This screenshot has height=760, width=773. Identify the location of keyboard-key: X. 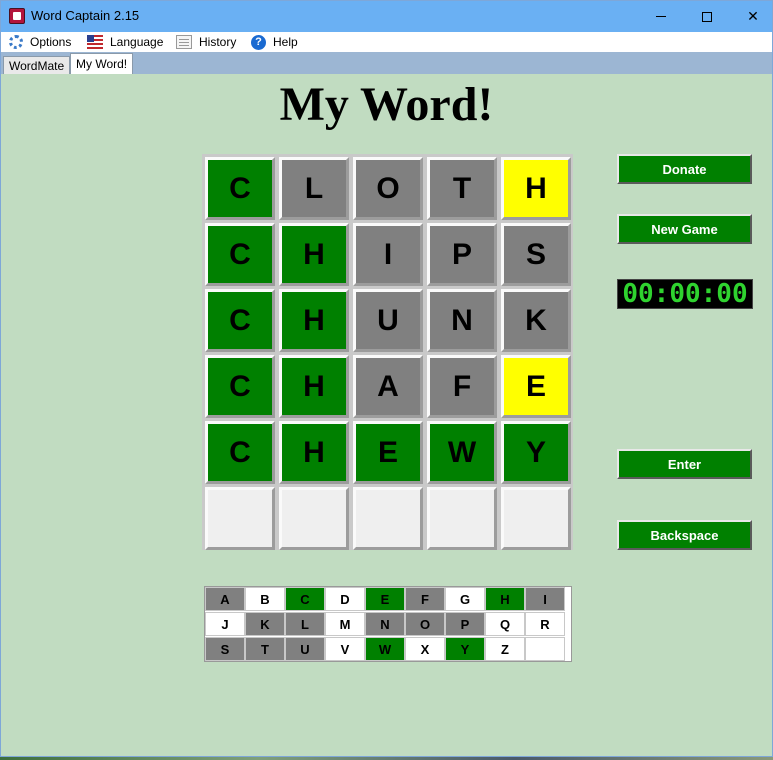
(425, 649).